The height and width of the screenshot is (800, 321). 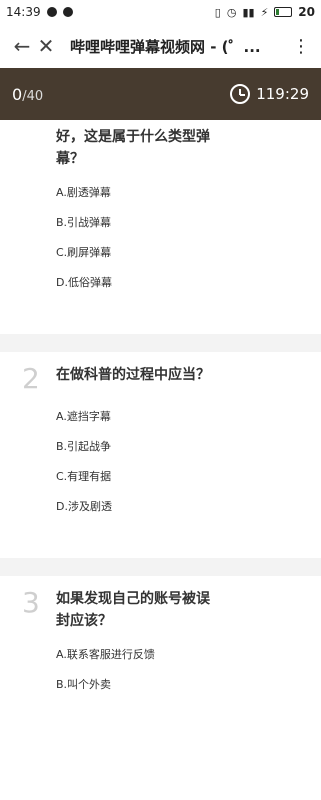 What do you see at coordinates (133, 137) in the screenshot?
I see `question-line: 好，这是属于什么类型弹` at bounding box center [133, 137].